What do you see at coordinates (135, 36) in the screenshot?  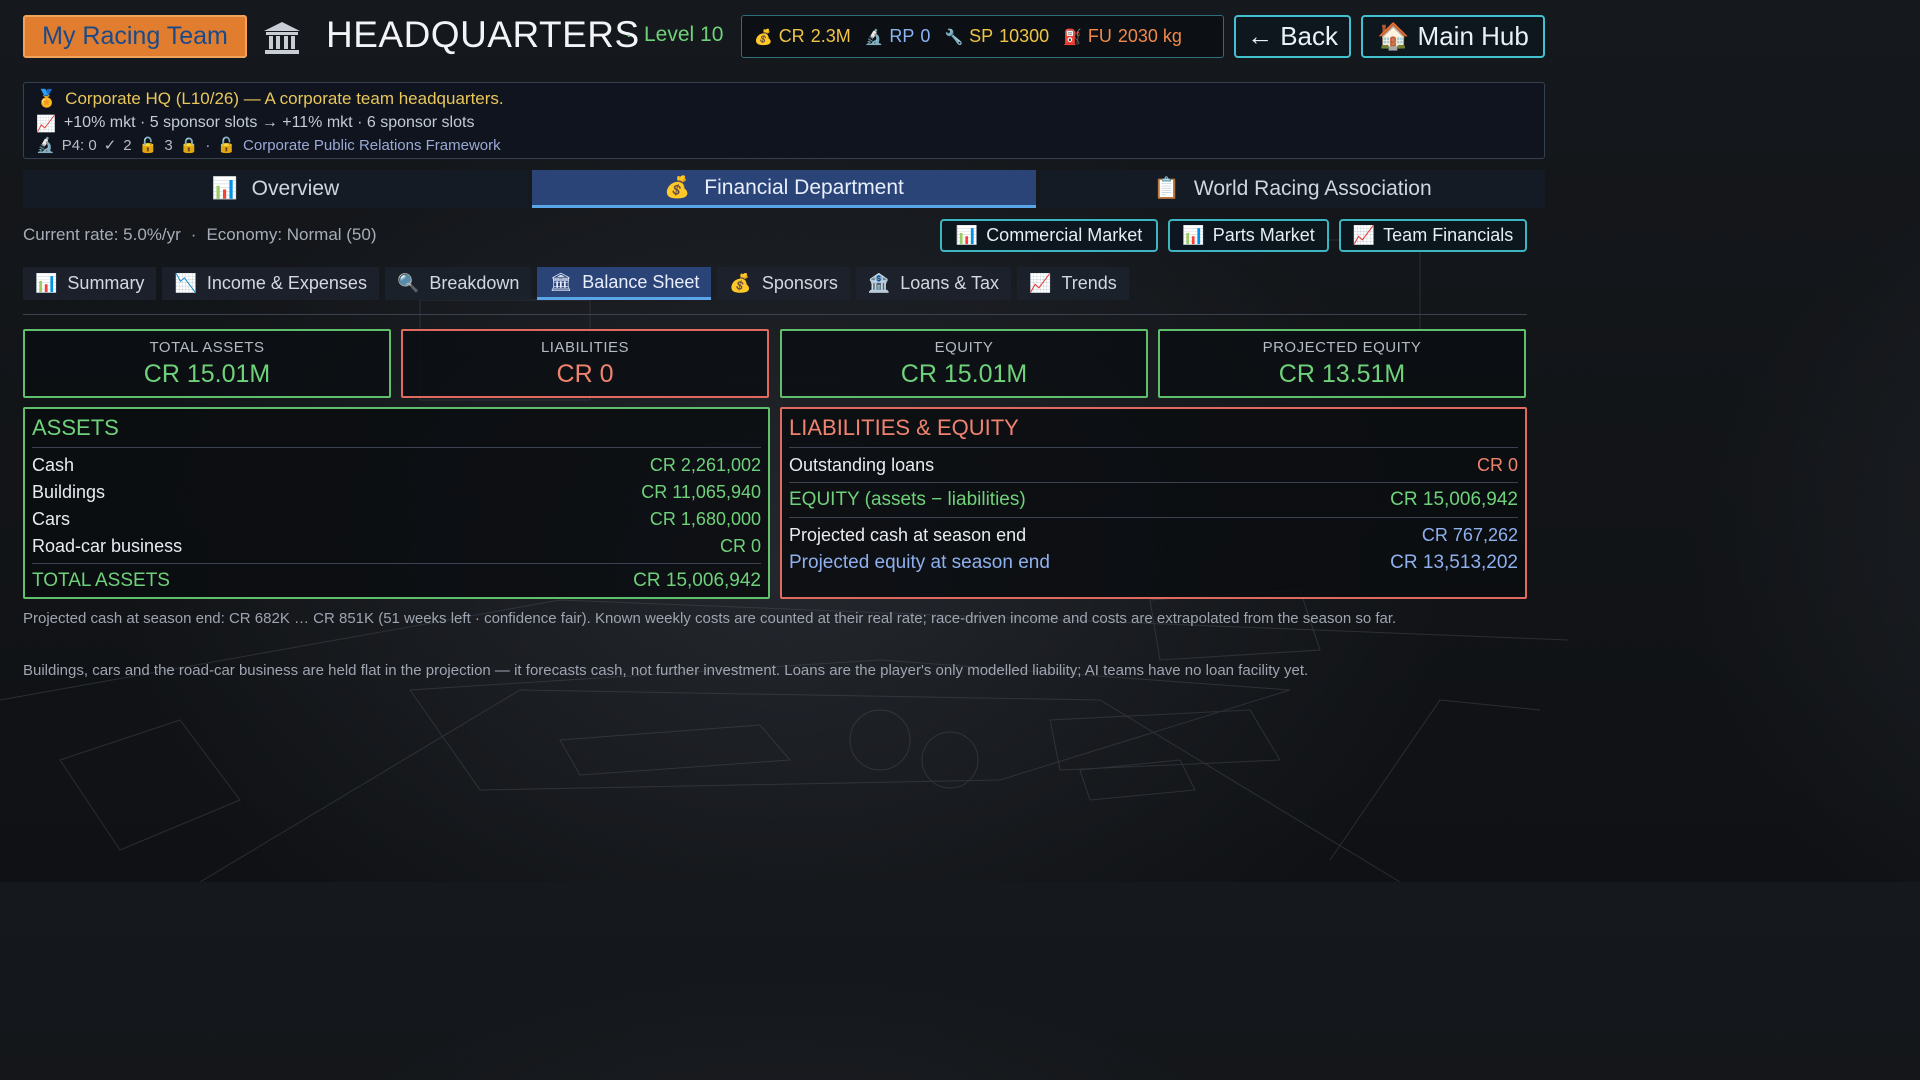 I see `team-button: My Racing Team` at bounding box center [135, 36].